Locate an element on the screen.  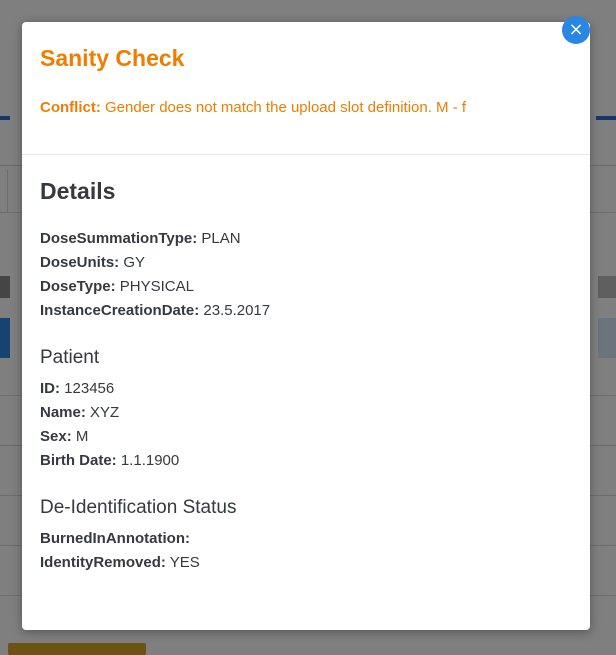
close-button: × is located at coordinates (576, 30).